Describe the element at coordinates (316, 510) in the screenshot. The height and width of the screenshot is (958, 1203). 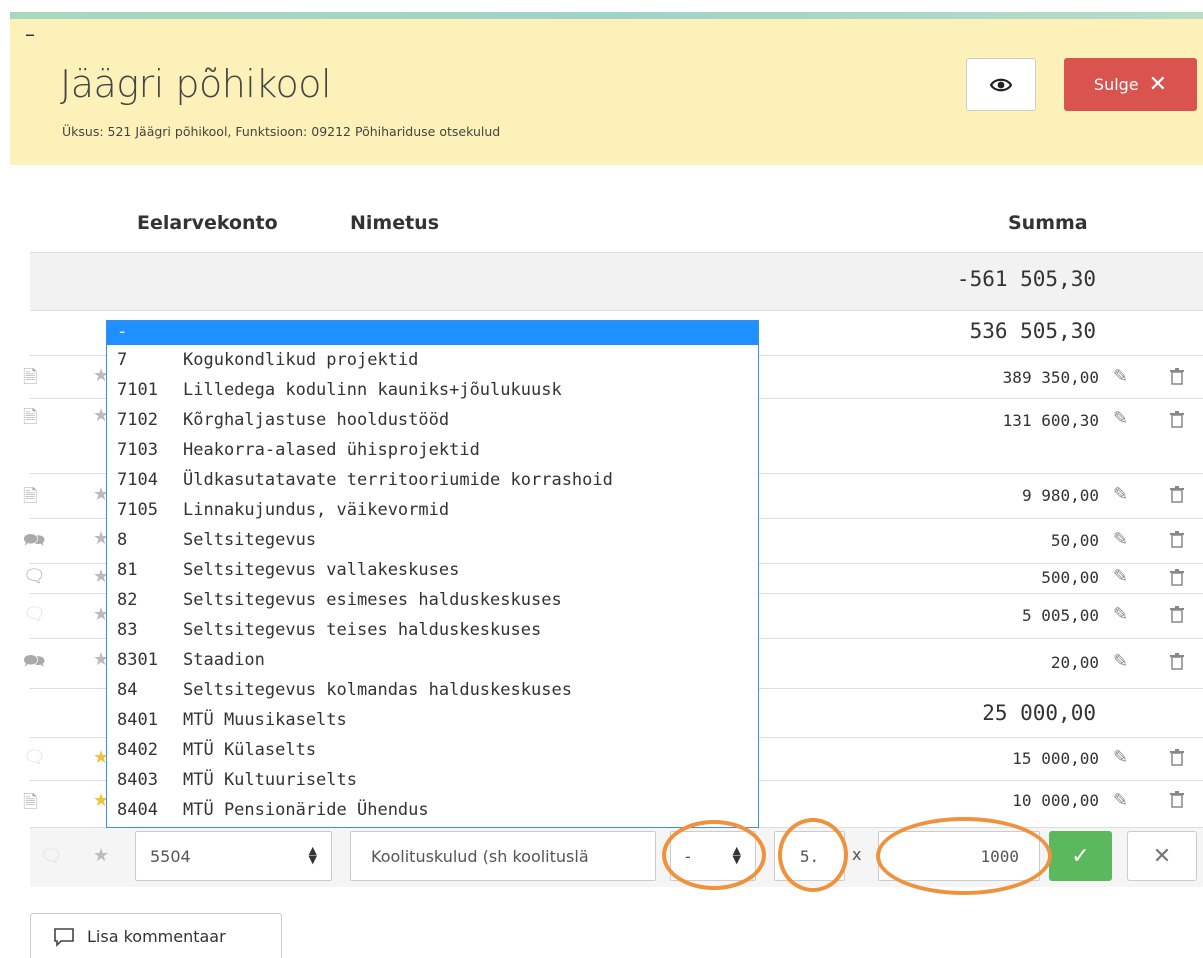
I see `option-label: Linnakujundus, väikevormid` at that location.